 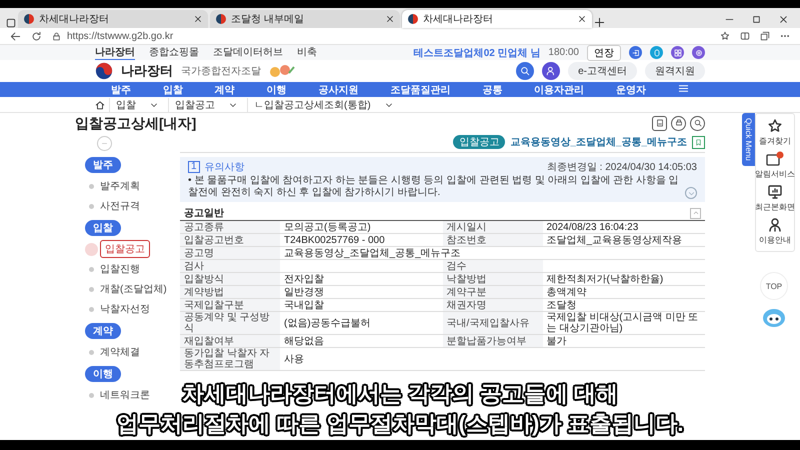 I want to click on print-button, so click(x=678, y=123).